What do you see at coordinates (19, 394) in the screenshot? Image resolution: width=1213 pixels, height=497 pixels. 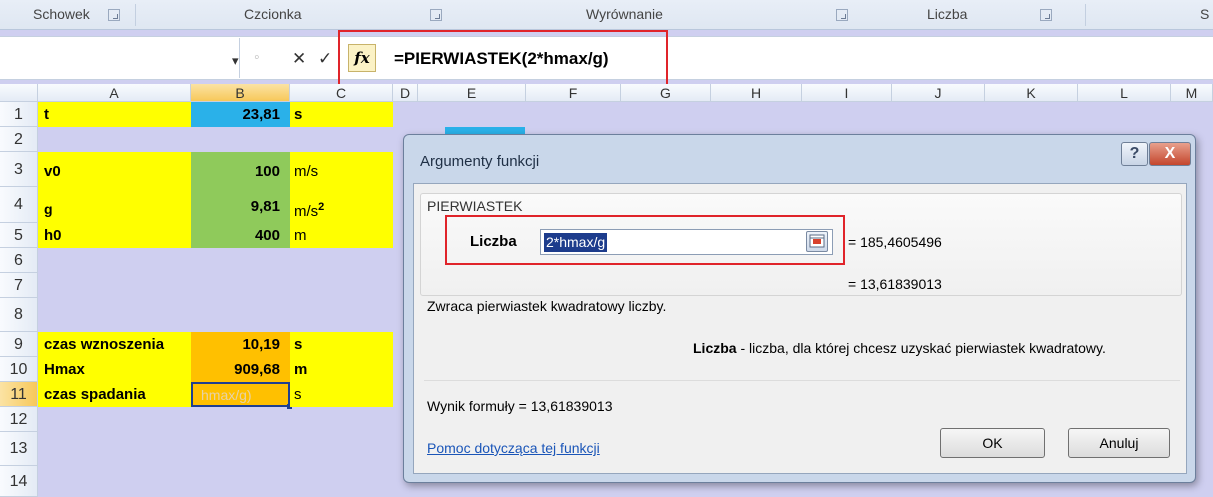 I see `row-header-11: 11` at bounding box center [19, 394].